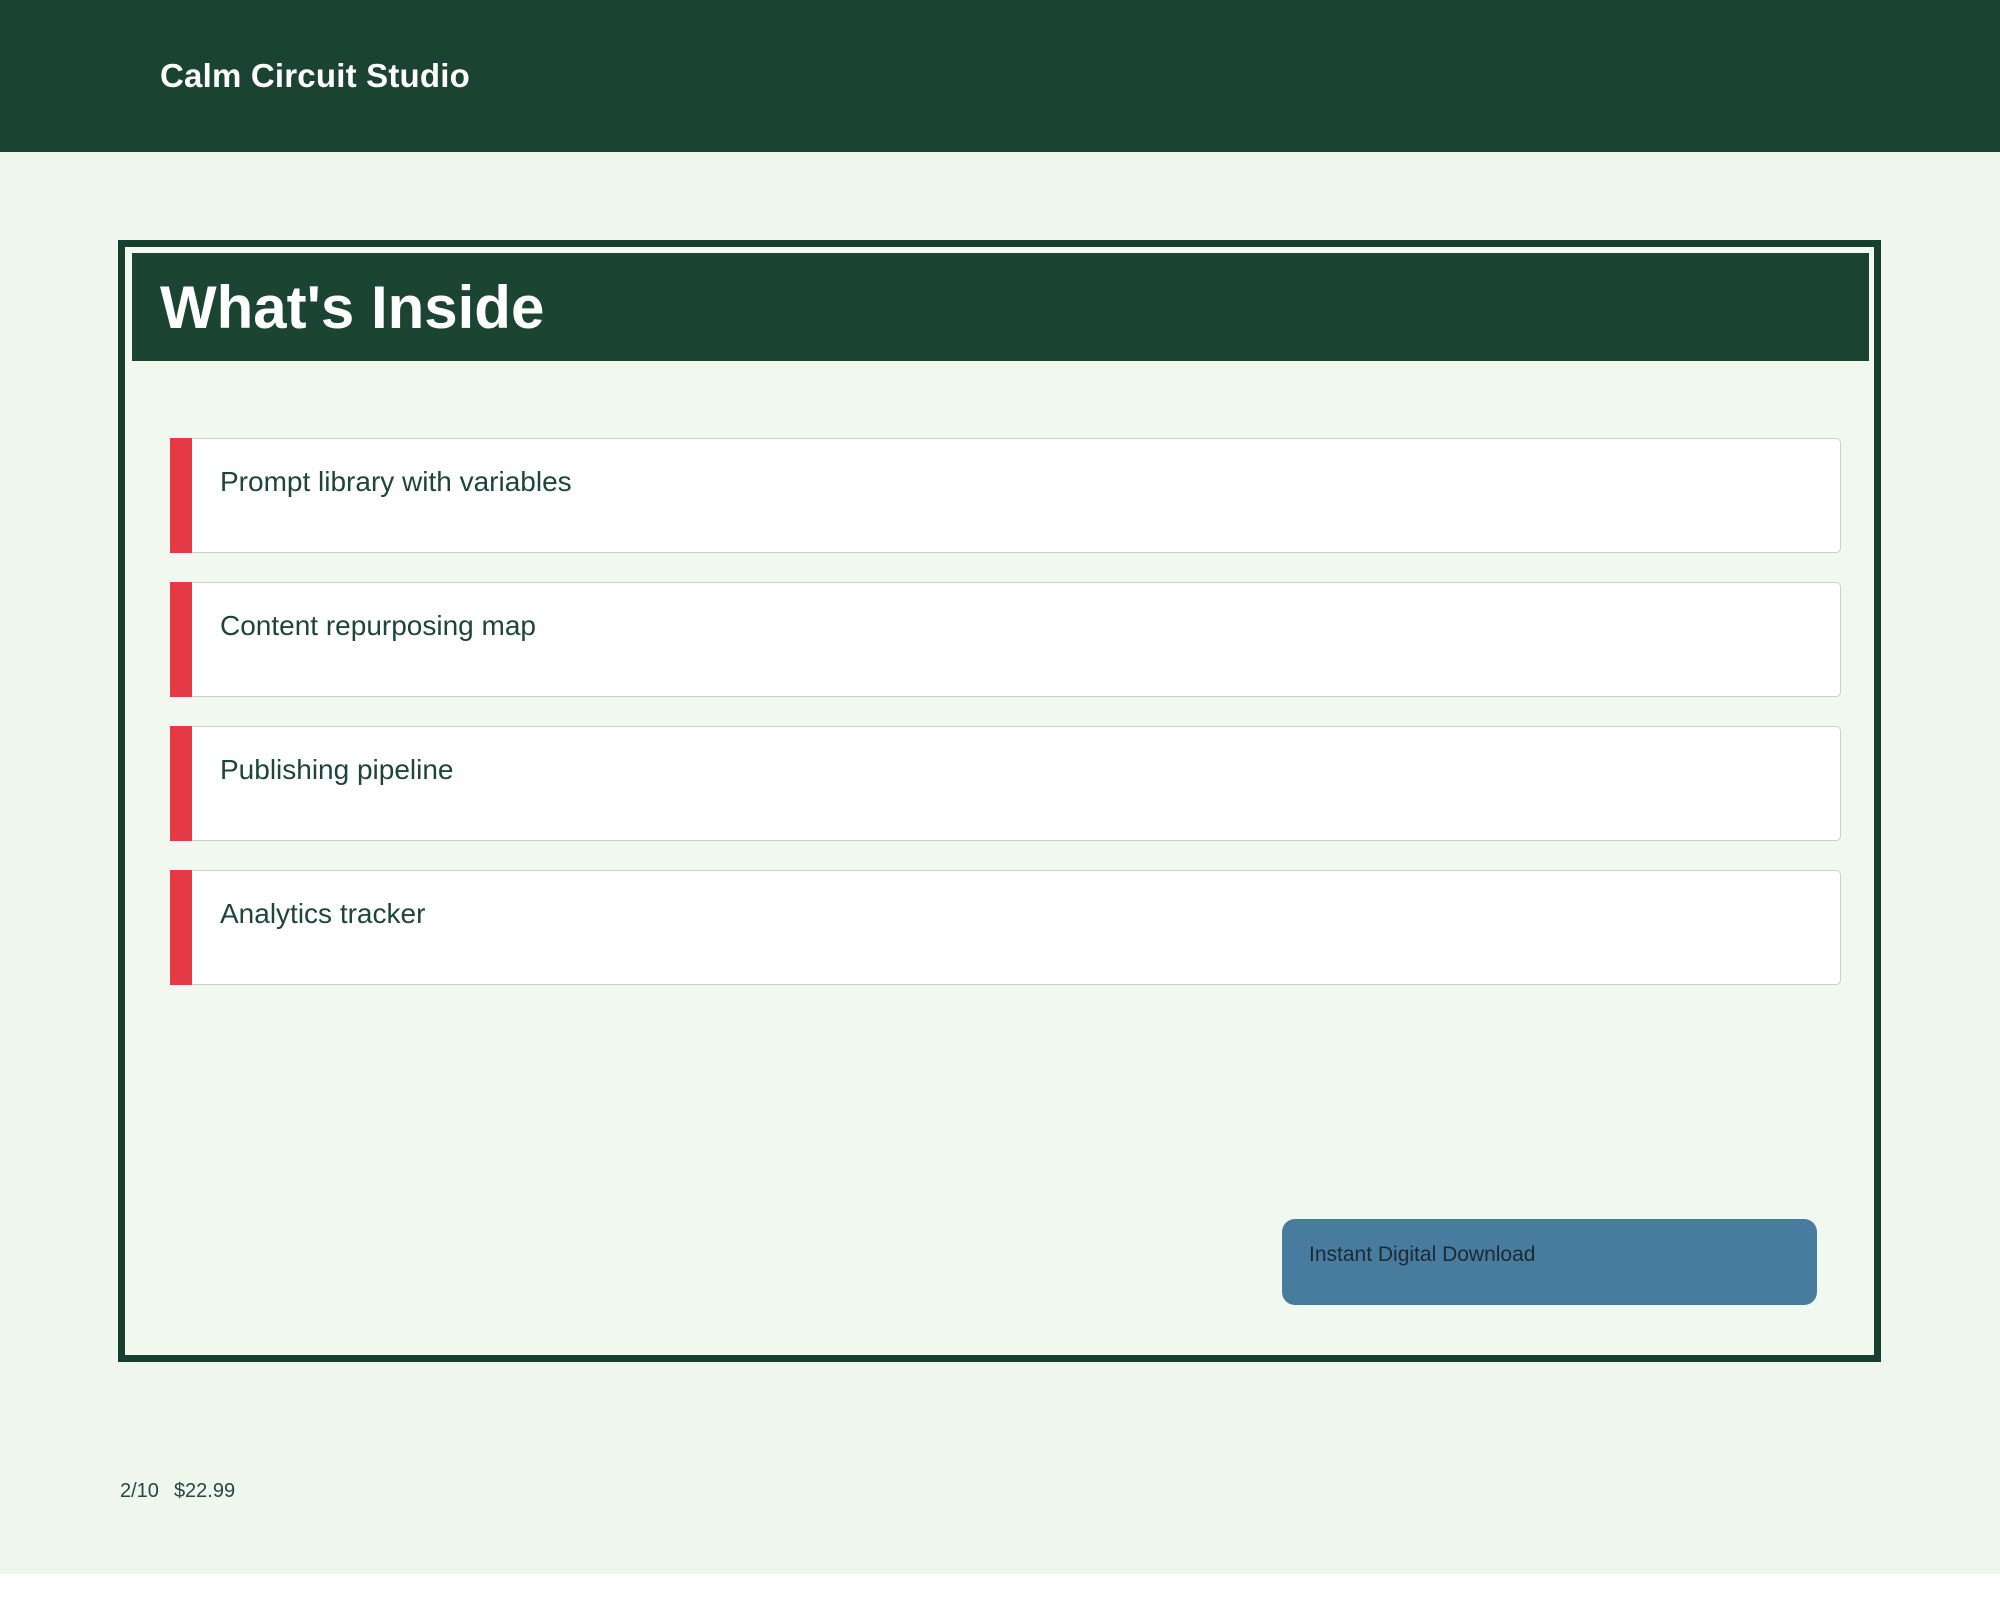 This screenshot has width=2000, height=1600. I want to click on list-item: Prompt library with variables, so click(1005, 495).